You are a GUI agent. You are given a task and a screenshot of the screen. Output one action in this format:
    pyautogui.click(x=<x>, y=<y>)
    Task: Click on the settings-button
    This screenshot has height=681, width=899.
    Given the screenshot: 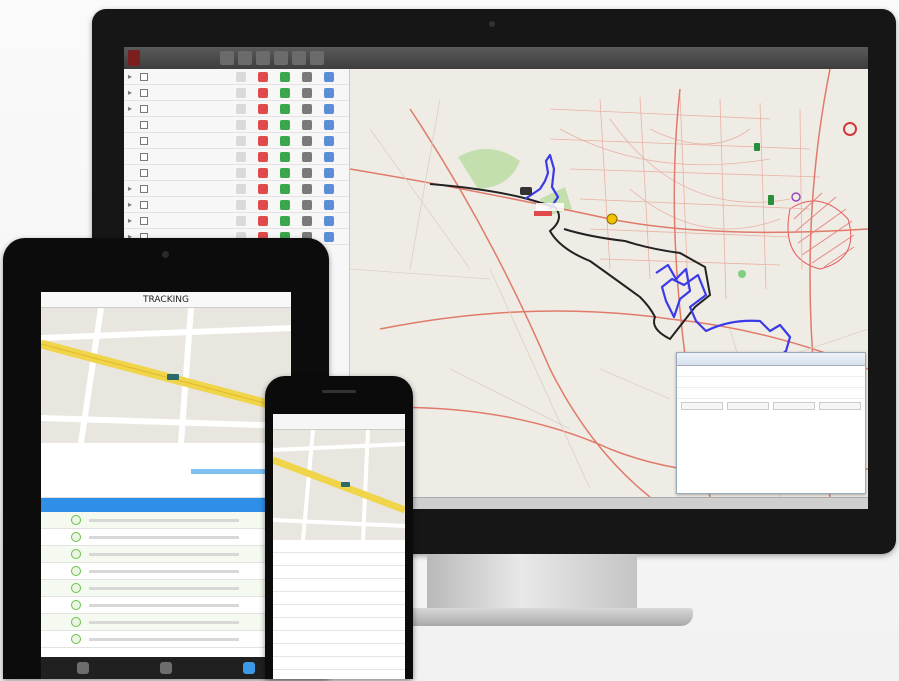 What is the action you would take?
    pyautogui.click(x=281, y=58)
    